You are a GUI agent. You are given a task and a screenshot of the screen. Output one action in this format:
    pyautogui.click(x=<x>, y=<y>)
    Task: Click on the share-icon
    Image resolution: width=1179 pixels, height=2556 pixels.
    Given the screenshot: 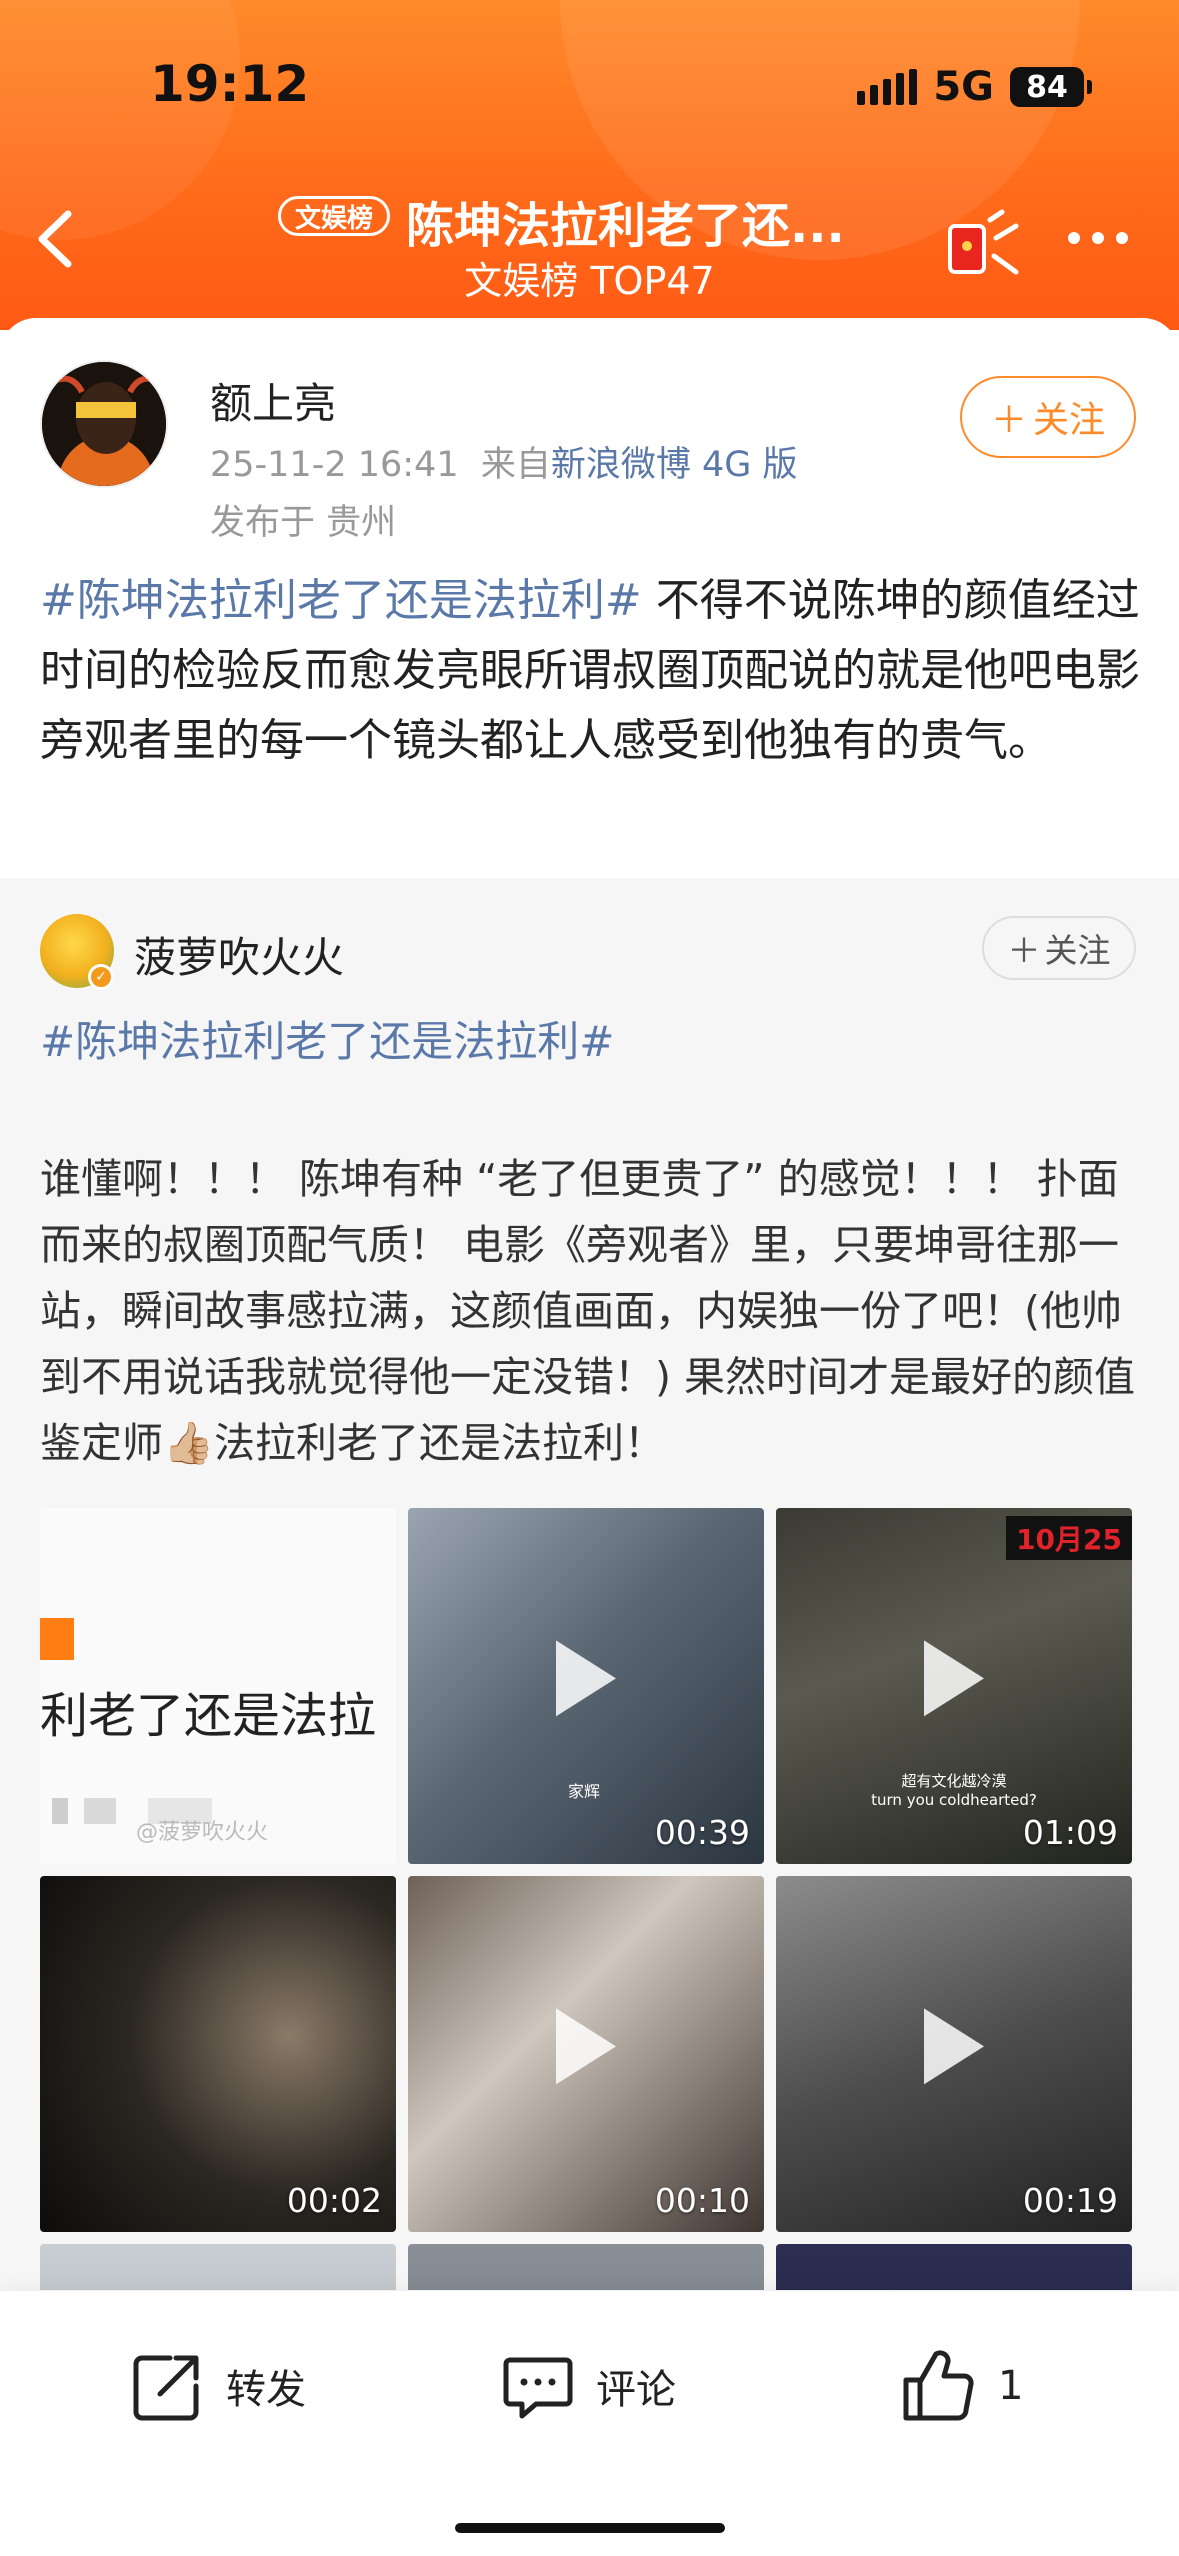 What is the action you would take?
    pyautogui.click(x=166, y=2388)
    